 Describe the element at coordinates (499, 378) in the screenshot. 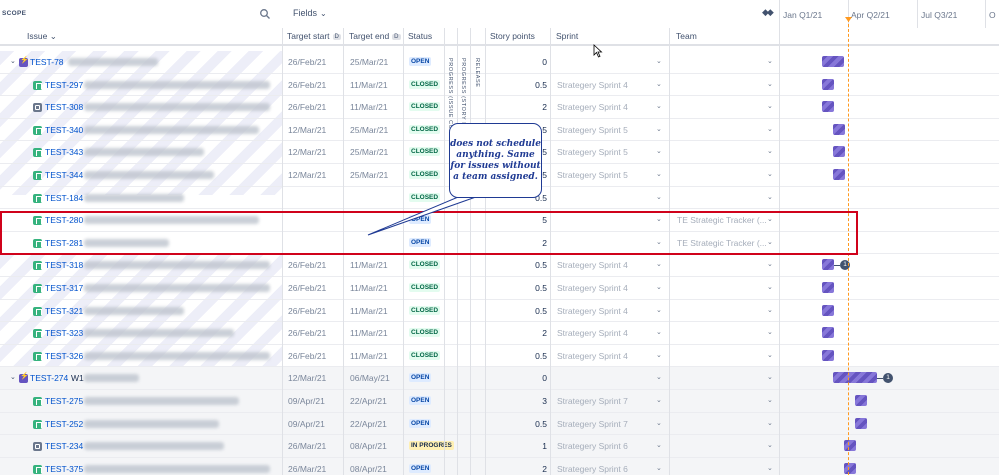

I see `table-row: ⌄ TEST-274W1 12/Mar/21 06/May/21 OPEN 0 ⌄ ⌄ 1` at that location.